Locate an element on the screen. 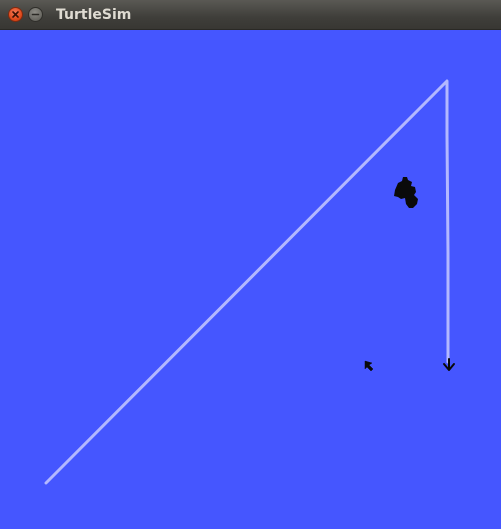 This screenshot has height=529, width=501. mouse-pointer-icon is located at coordinates (369, 366).